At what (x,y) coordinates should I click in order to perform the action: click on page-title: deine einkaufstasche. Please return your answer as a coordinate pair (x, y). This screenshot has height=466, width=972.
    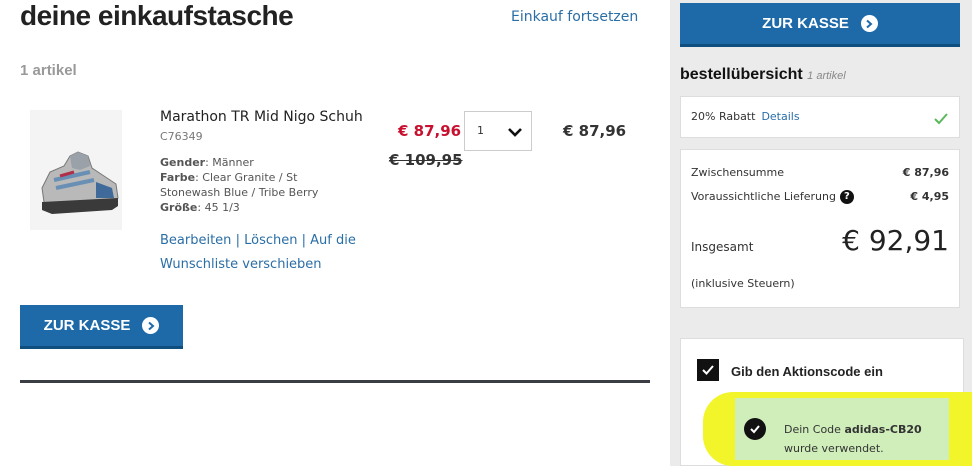
    Looking at the image, I should click on (157, 15).